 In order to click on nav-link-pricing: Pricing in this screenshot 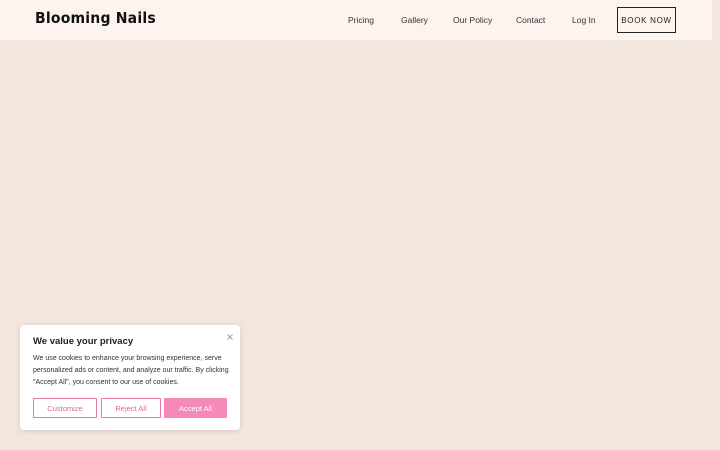, I will do `click(361, 20)`.